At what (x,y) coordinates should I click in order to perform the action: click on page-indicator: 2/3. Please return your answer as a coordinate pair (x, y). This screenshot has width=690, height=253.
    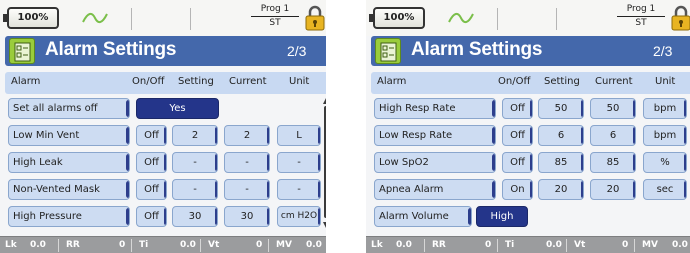
    Looking at the image, I should click on (297, 51).